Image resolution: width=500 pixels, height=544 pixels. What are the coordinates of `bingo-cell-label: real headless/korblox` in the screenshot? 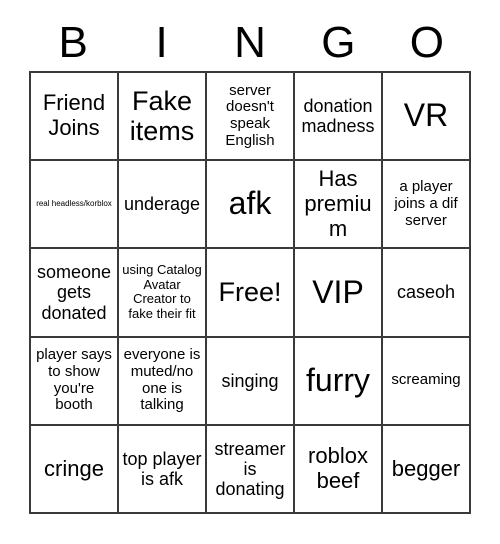 It's located at (74, 203).